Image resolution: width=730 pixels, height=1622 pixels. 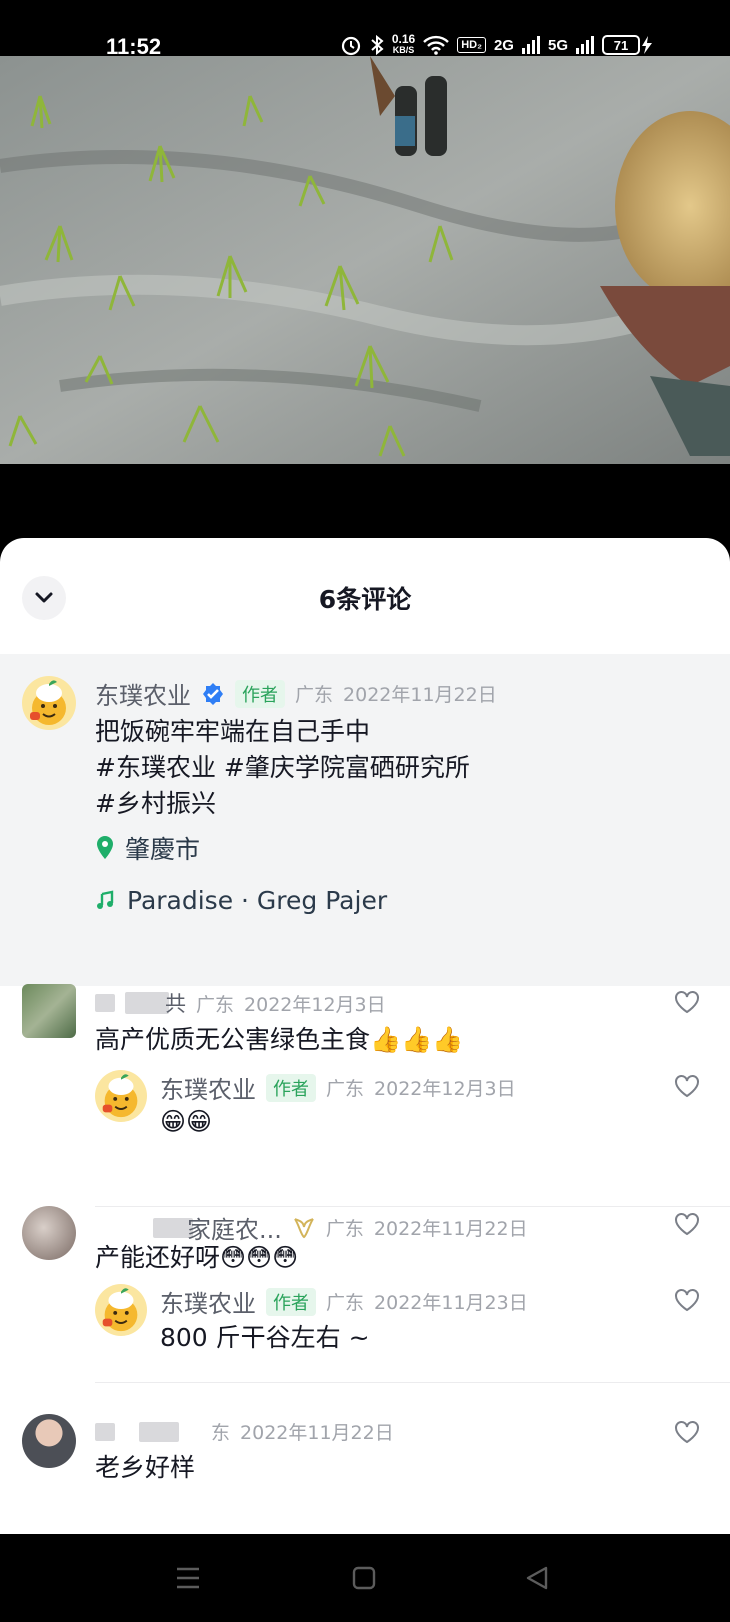 What do you see at coordinates (403, 39) in the screenshot?
I see `speed-value: 0.16` at bounding box center [403, 39].